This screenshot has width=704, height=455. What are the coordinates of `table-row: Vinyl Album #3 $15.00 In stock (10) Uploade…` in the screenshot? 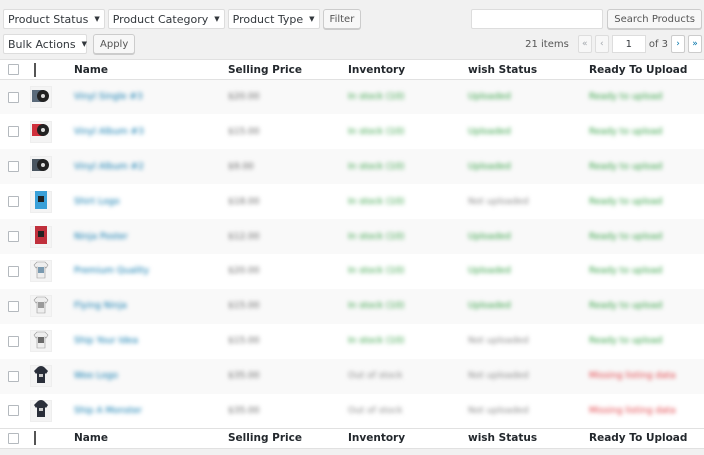 It's located at (352, 131).